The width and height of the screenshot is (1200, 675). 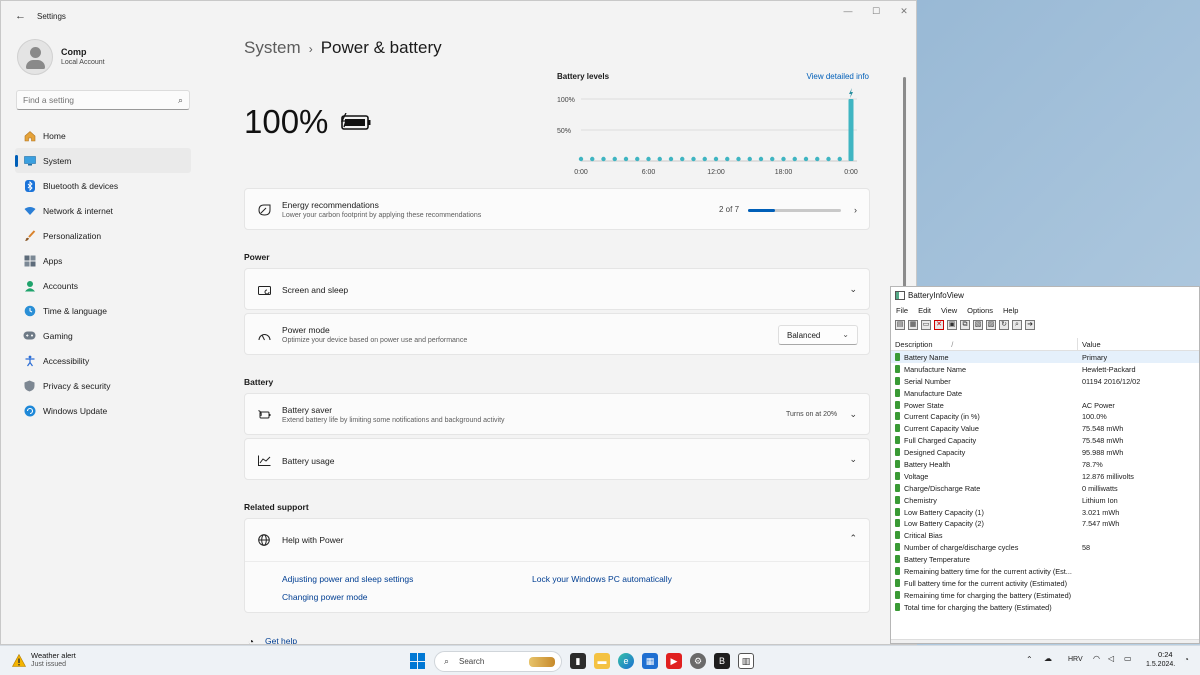 I want to click on window-icon: ▭, so click(x=926, y=325).